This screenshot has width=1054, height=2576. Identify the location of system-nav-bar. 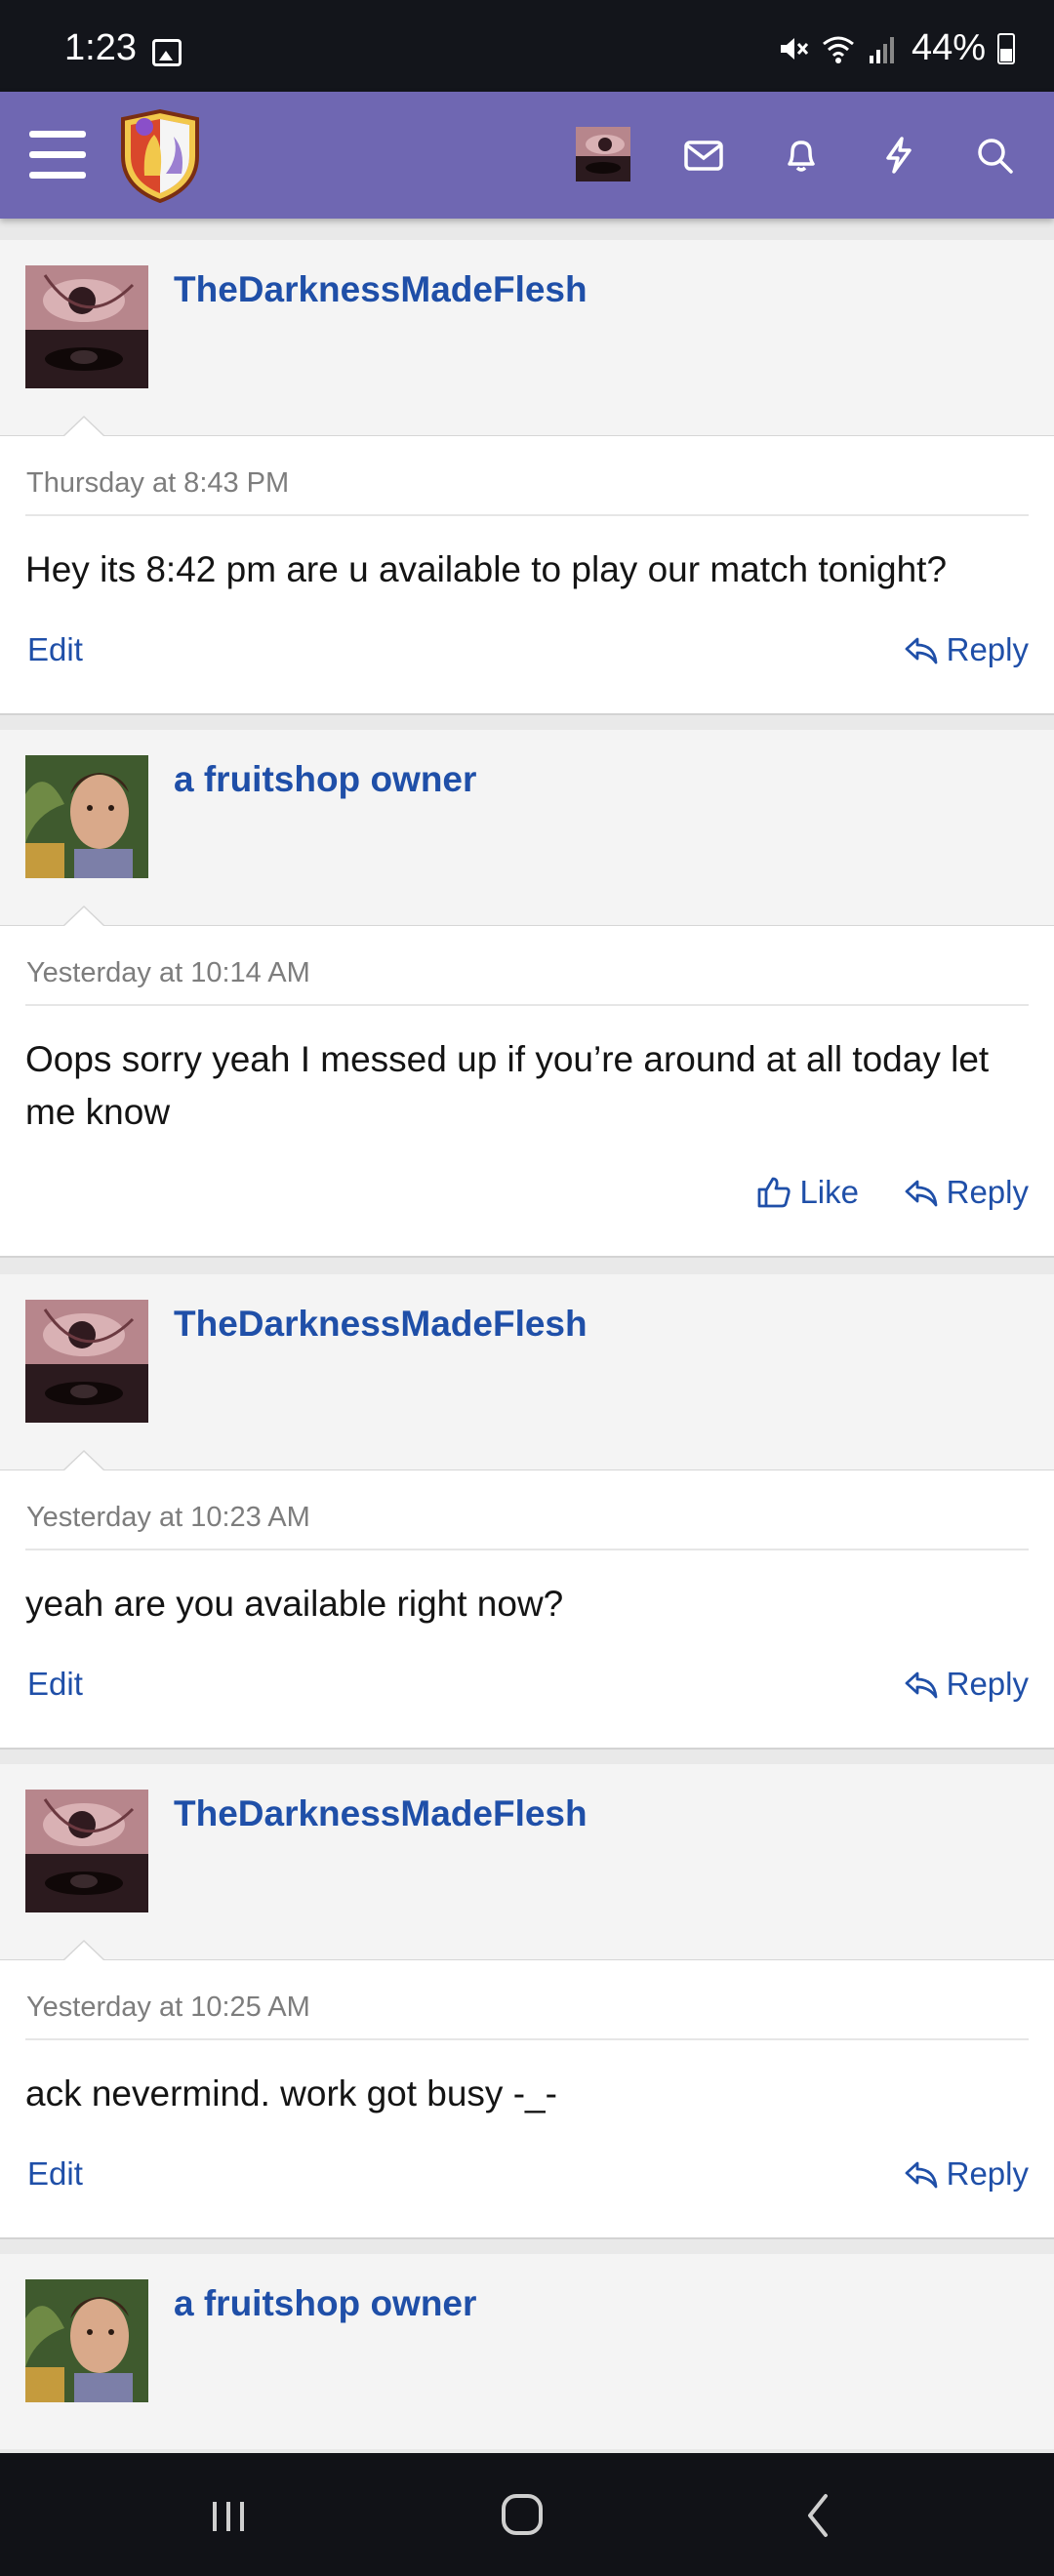
(527, 2514).